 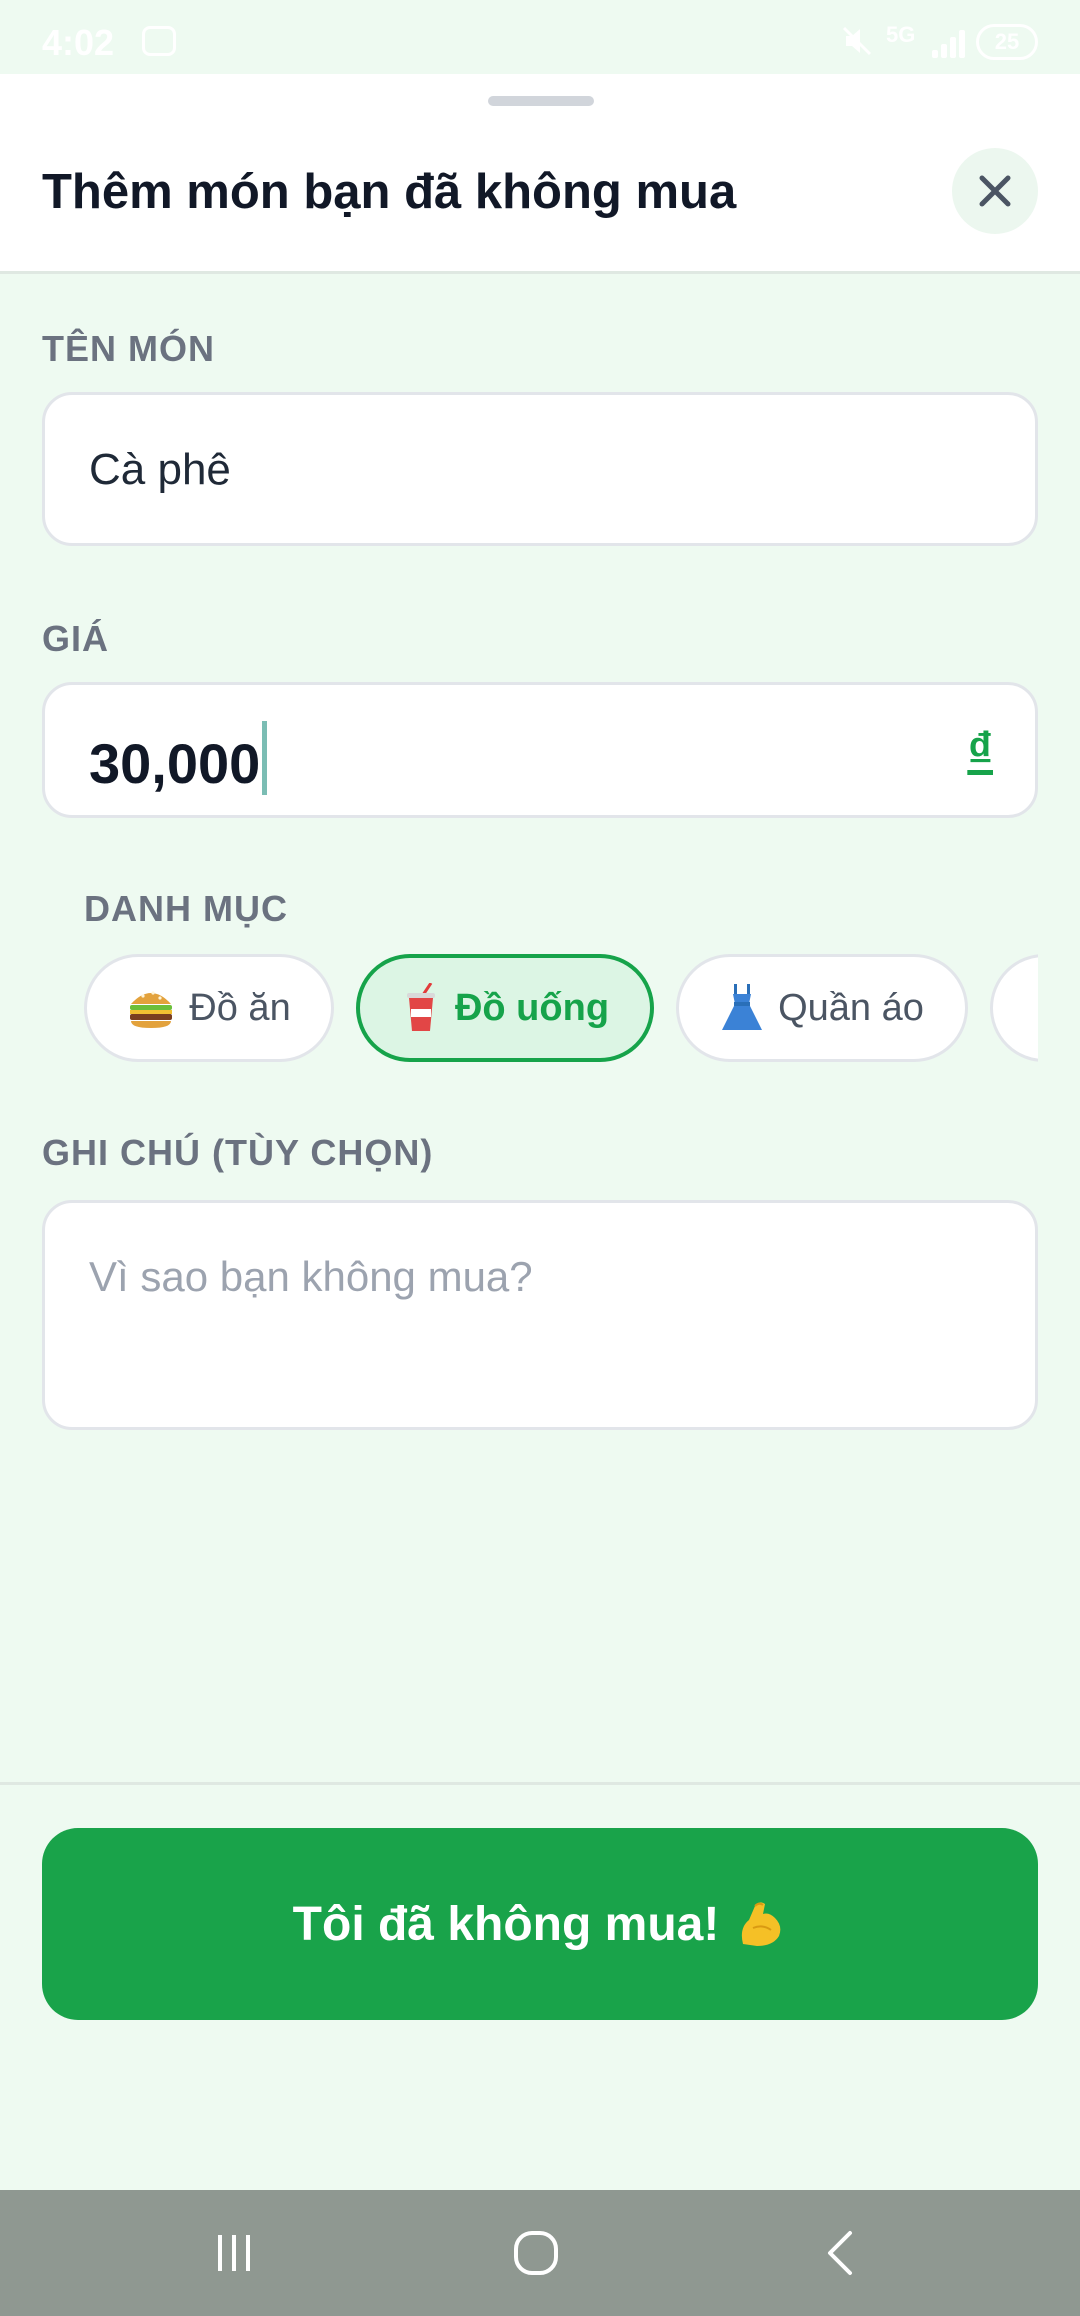 I want to click on sheet-header: Thêm món bạn đã không mua, so click(x=540, y=174).